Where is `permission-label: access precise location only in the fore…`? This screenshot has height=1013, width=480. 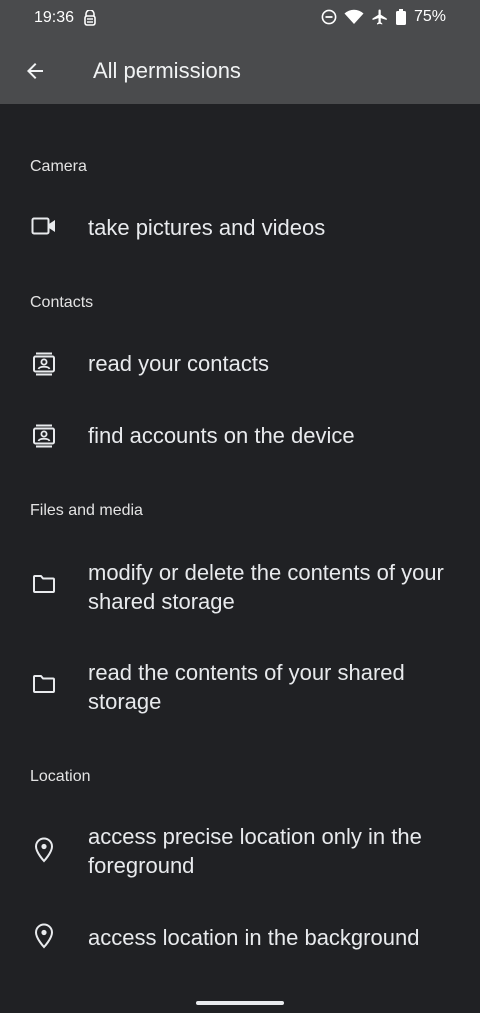 permission-label: access precise location only in the fore… is located at coordinates (255, 851).